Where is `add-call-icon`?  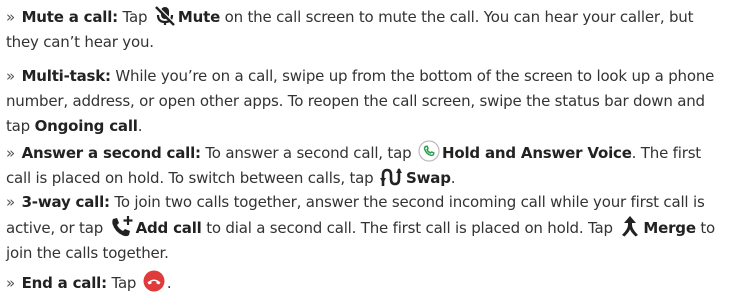
add-call-icon is located at coordinates (122, 226).